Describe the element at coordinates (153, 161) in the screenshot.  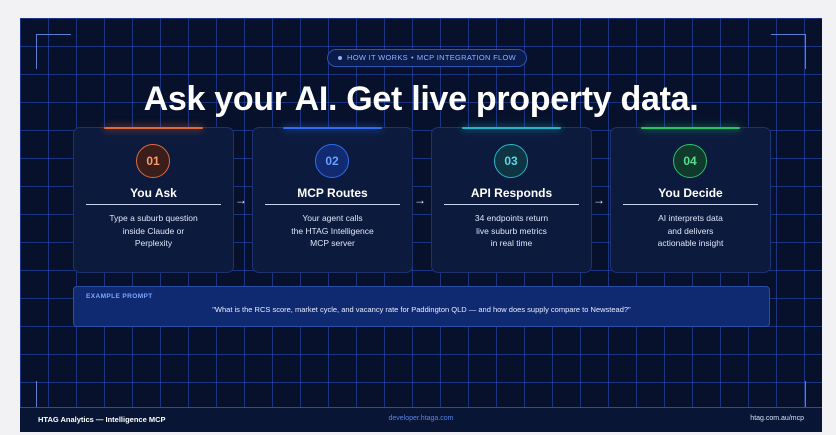
I see `step-number-1: 01` at that location.